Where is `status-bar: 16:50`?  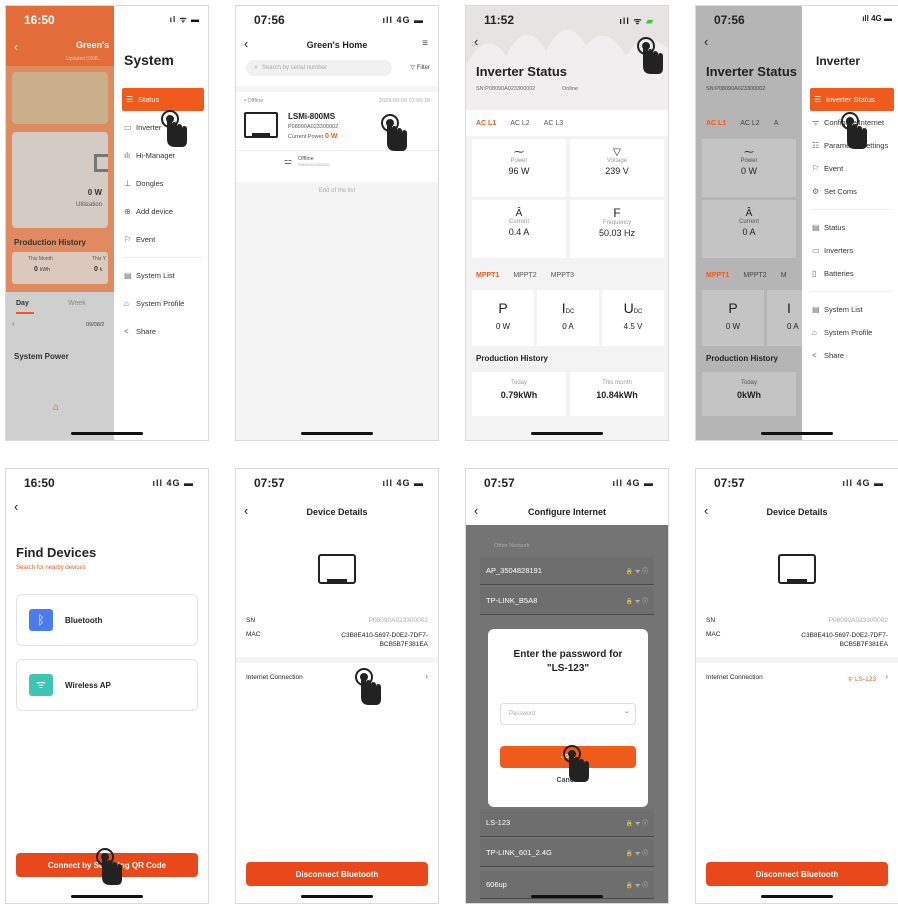 status-bar: 16:50 is located at coordinates (39, 20).